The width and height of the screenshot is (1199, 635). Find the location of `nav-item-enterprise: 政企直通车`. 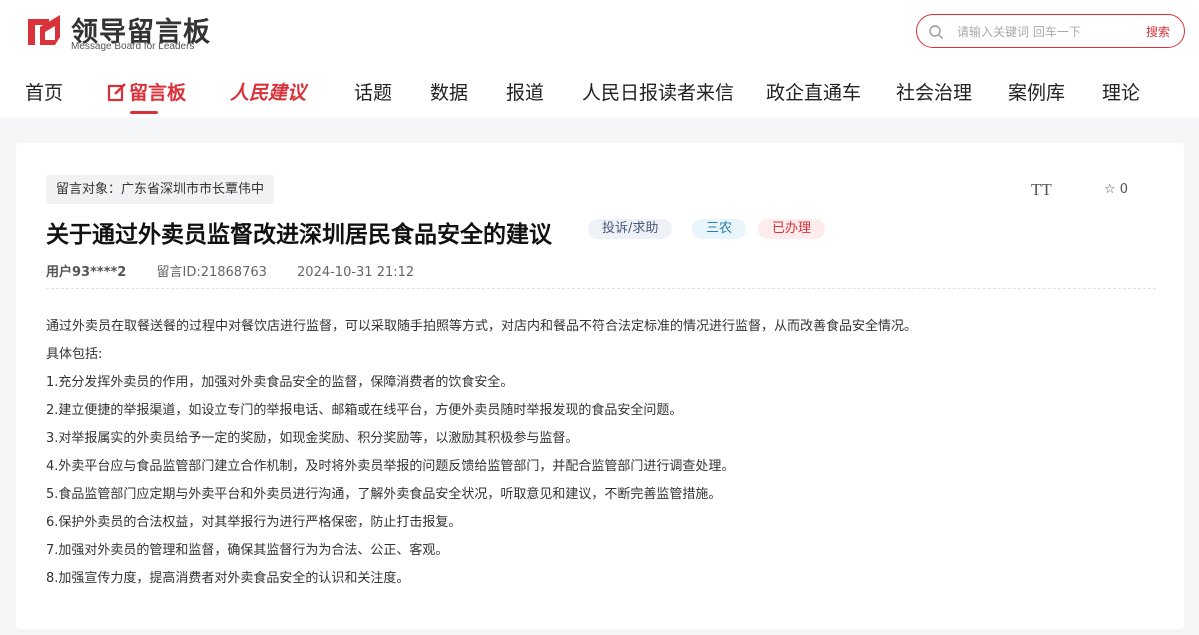

nav-item-enterprise: 政企直通车 is located at coordinates (813, 91).